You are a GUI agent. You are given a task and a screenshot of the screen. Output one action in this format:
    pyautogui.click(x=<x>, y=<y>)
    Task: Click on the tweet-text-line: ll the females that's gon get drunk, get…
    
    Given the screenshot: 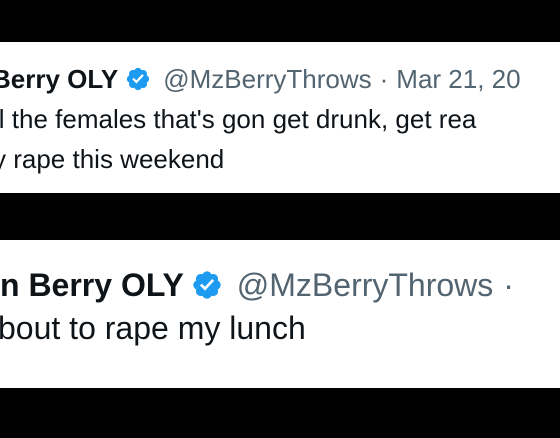 What is the action you would take?
    pyautogui.click(x=238, y=119)
    